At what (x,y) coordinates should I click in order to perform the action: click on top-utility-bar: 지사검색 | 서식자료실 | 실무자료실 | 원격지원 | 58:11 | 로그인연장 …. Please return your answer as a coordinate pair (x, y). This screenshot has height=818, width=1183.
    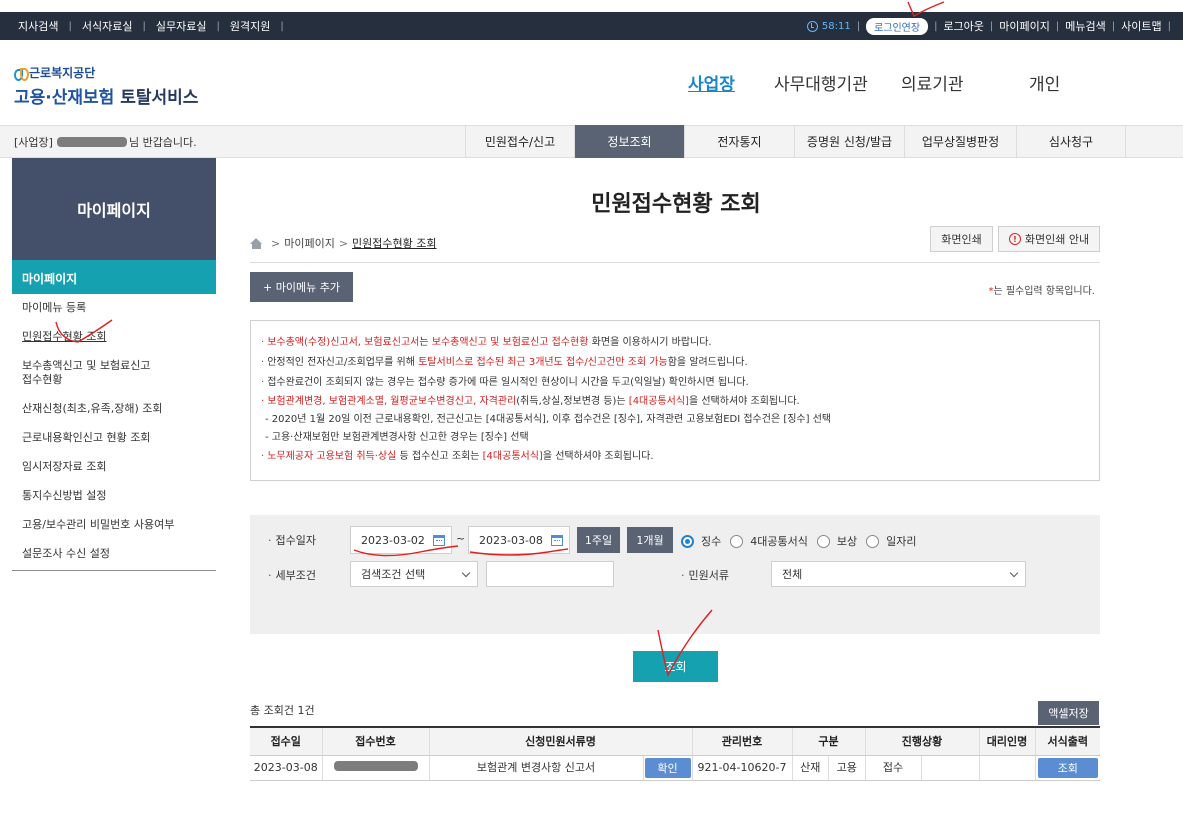
    Looking at the image, I should click on (591, 26).